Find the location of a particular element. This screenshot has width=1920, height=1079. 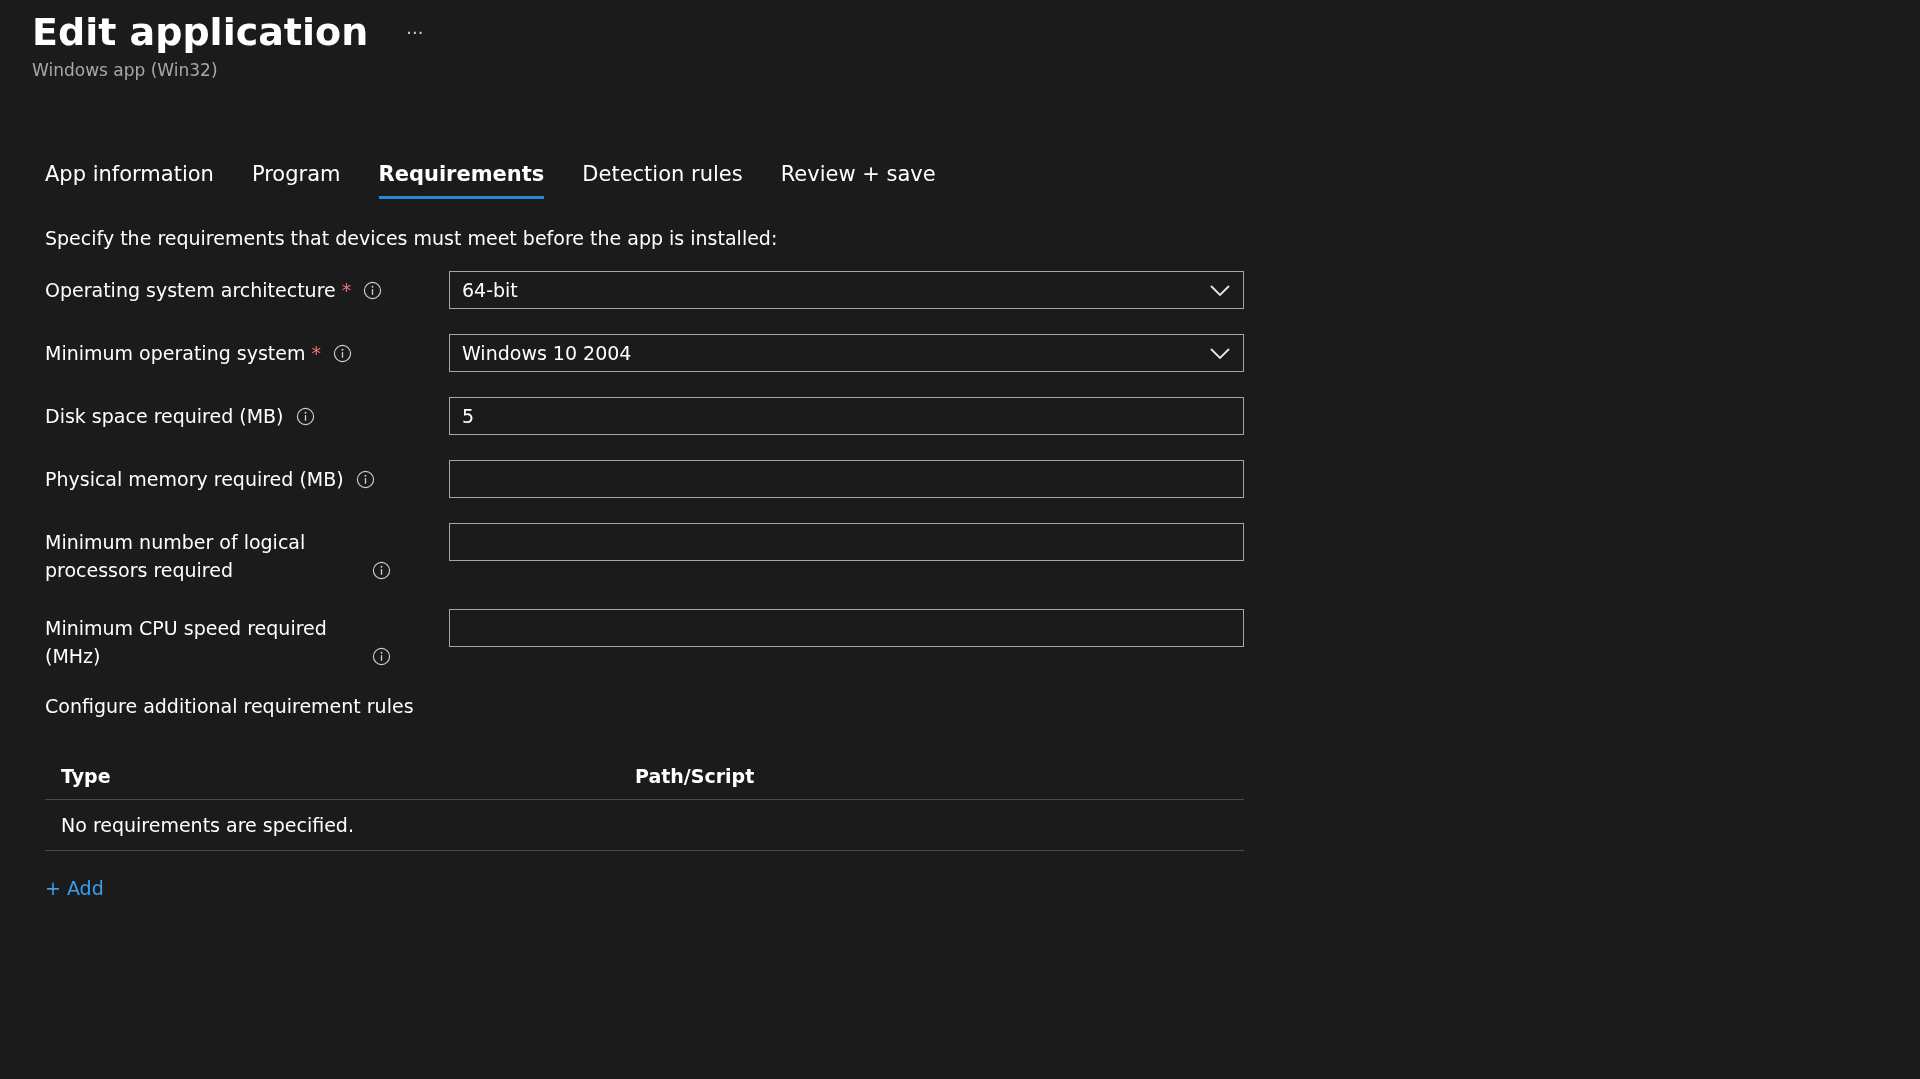

page-title: Edit application is located at coordinates (200, 32).